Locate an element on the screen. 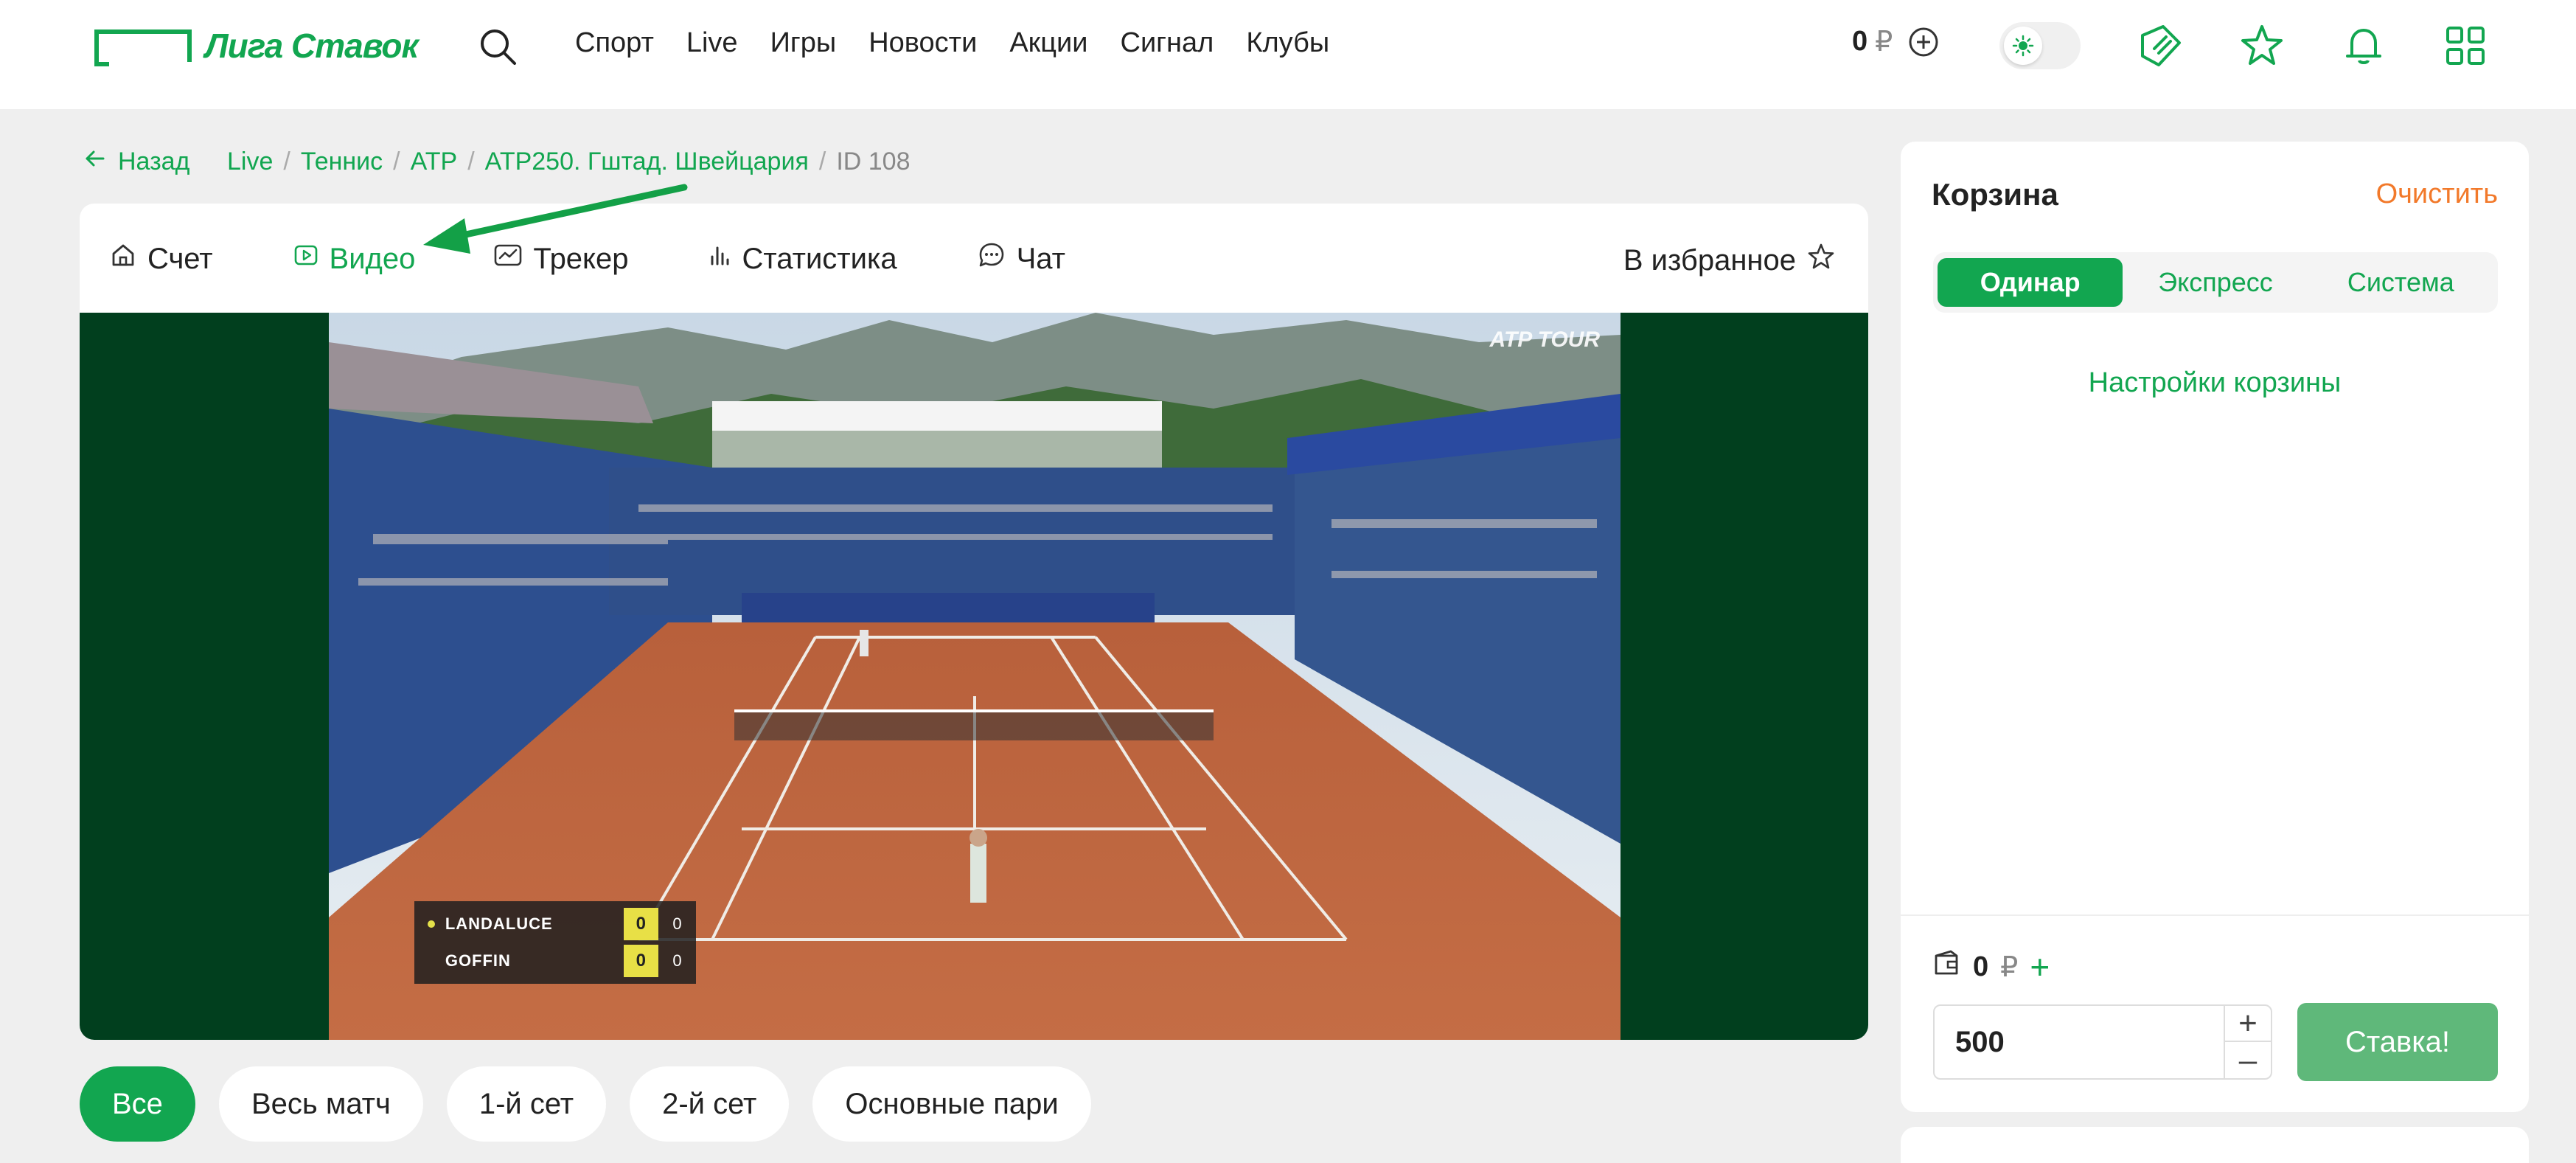 The image size is (2576, 1163). breadcrumb-live: Live is located at coordinates (250, 162).